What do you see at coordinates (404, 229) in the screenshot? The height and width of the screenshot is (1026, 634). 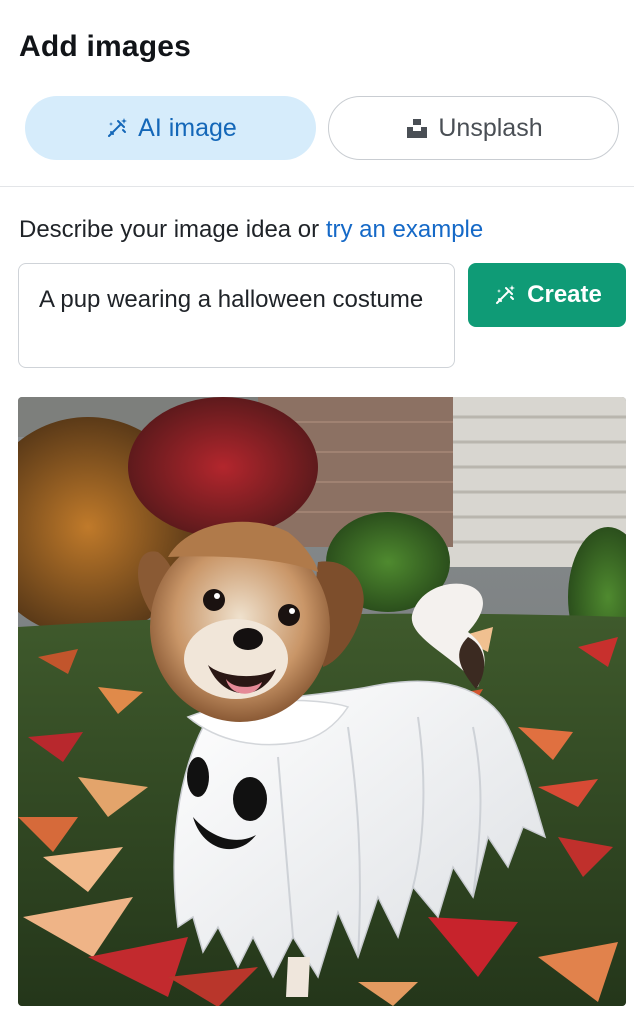 I see `try-example-link: try an example` at bounding box center [404, 229].